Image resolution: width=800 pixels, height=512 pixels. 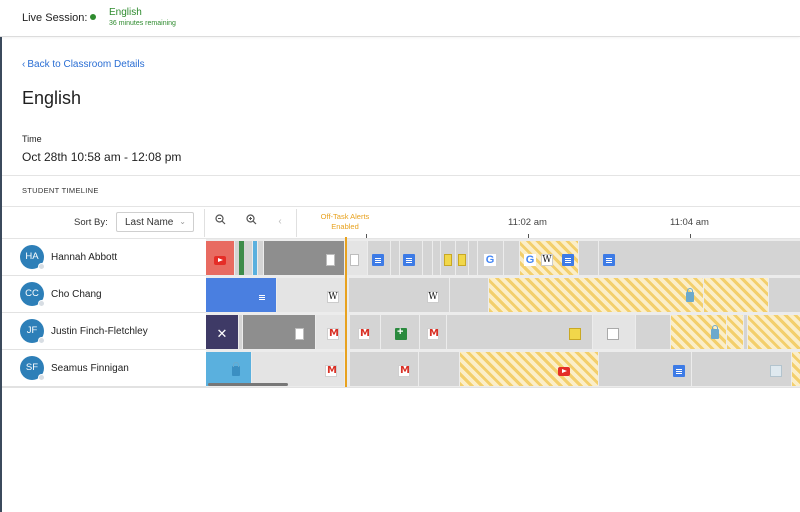 I want to click on student-timeline: G GW, so click(x=503, y=257).